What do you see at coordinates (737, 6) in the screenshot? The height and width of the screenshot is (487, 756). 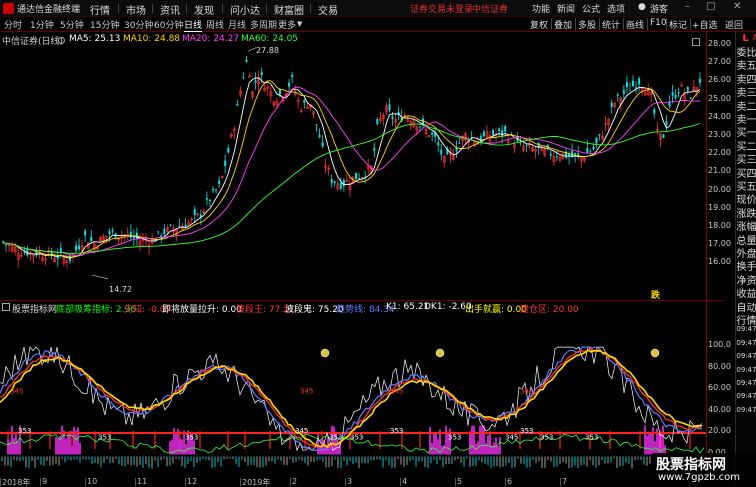 I see `close-icon: ✕` at bounding box center [737, 6].